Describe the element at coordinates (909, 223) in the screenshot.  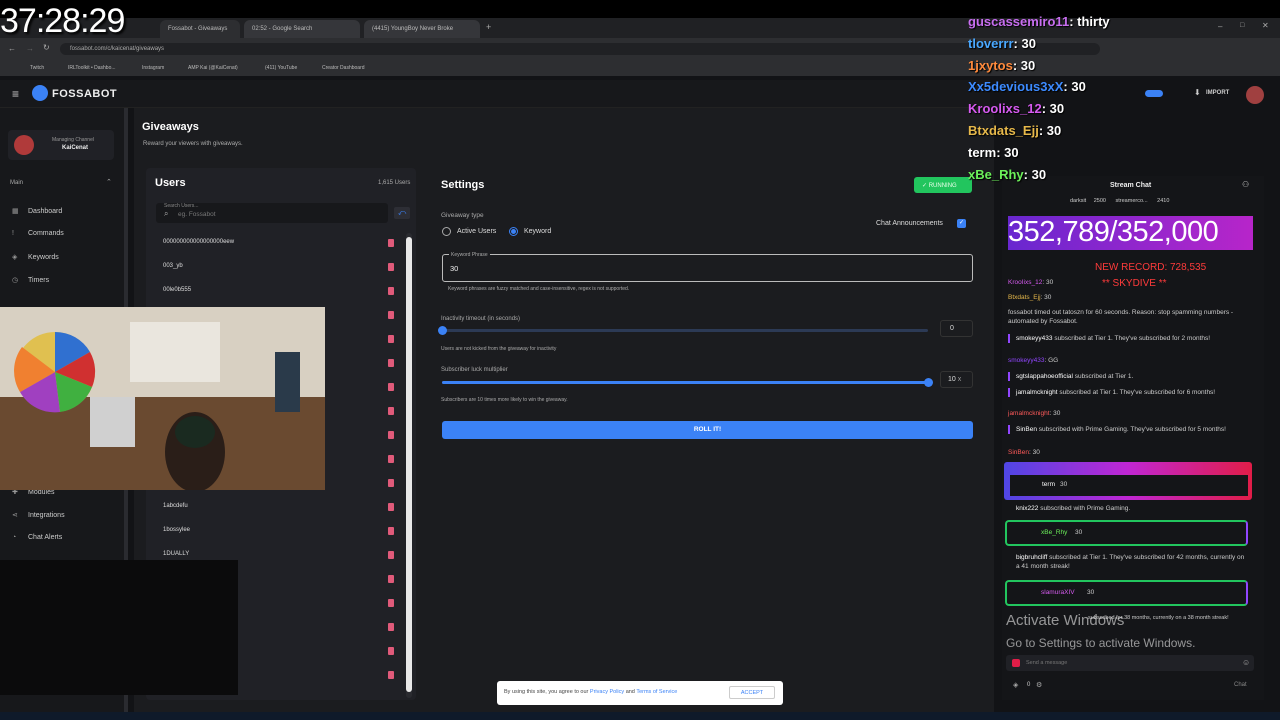
I see `chat-announcements-label: Chat Announcements` at that location.